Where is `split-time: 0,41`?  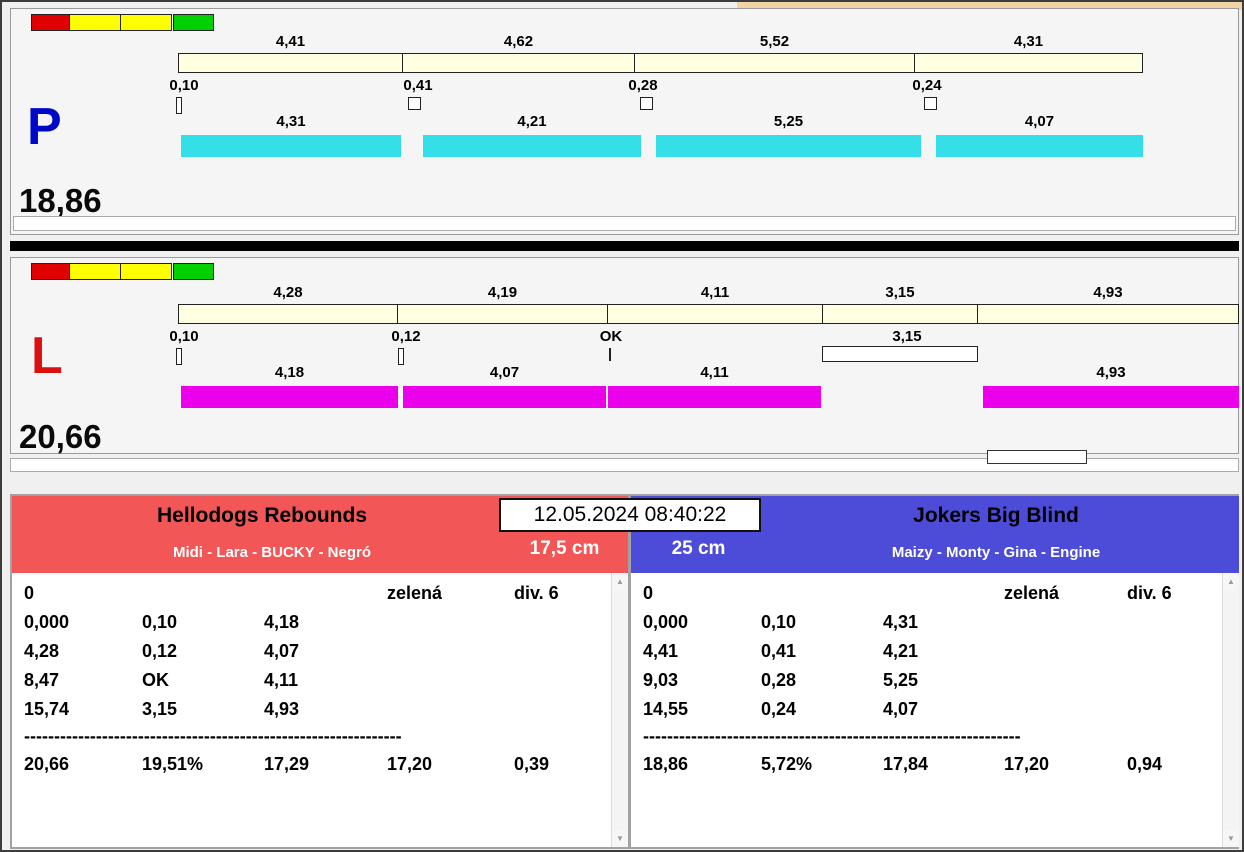 split-time: 0,41 is located at coordinates (418, 85).